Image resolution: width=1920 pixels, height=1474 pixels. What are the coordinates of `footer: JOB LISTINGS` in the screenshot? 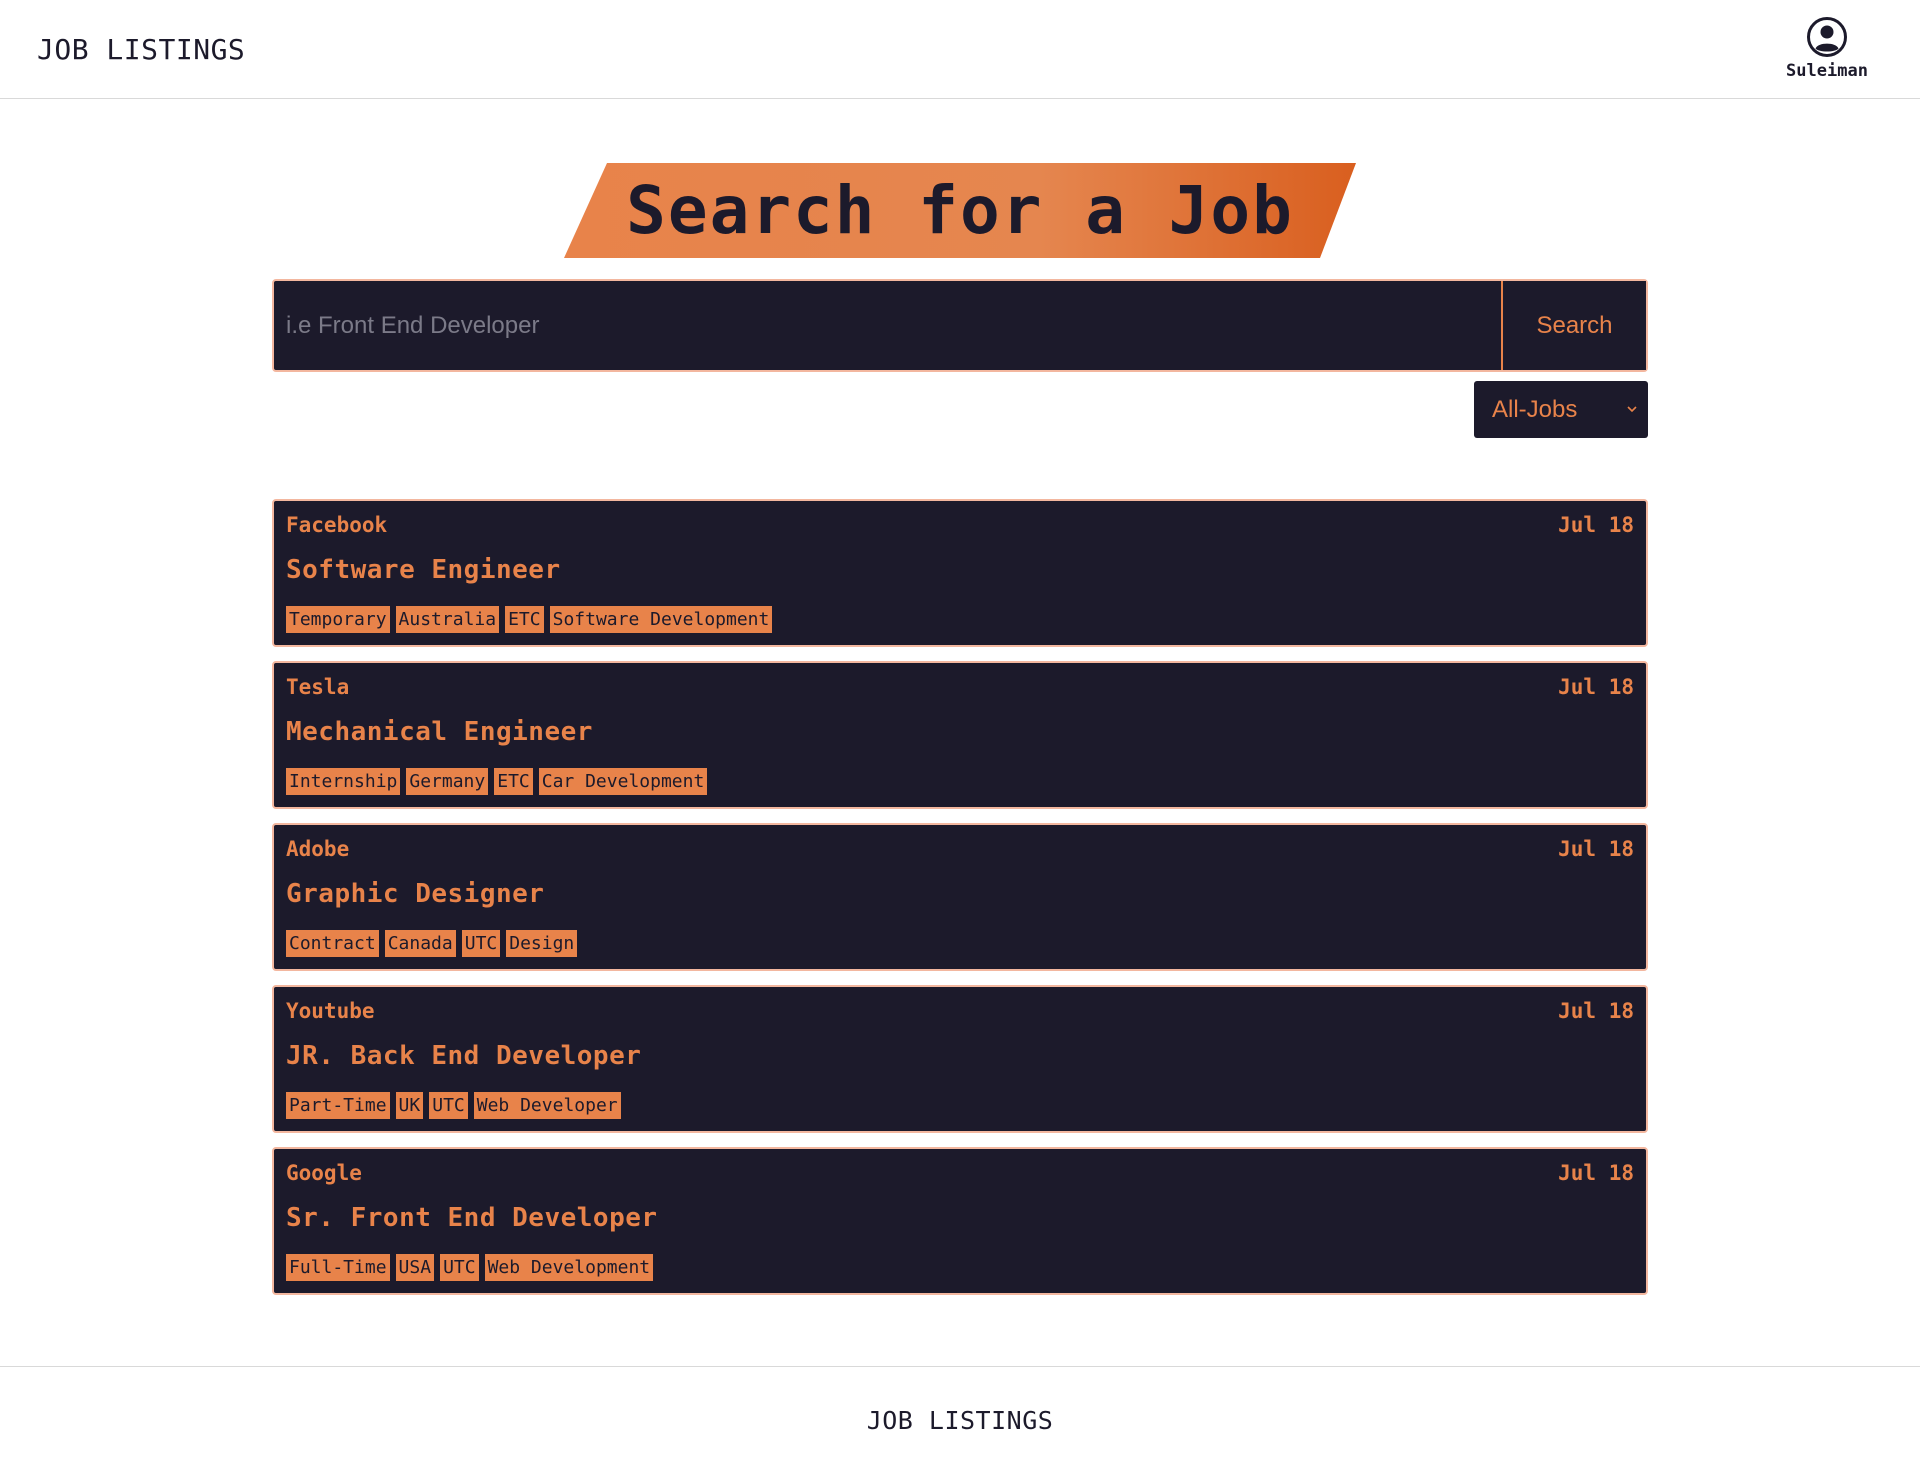 It's located at (960, 1419).